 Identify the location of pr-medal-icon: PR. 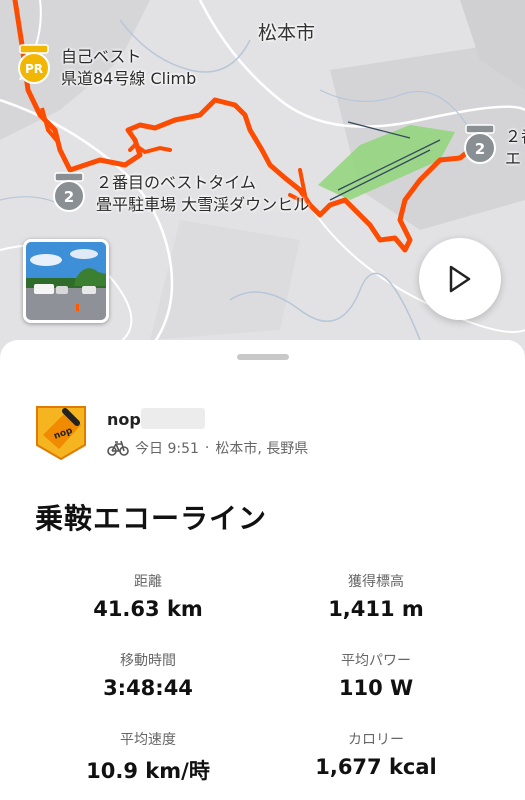
(34, 65).